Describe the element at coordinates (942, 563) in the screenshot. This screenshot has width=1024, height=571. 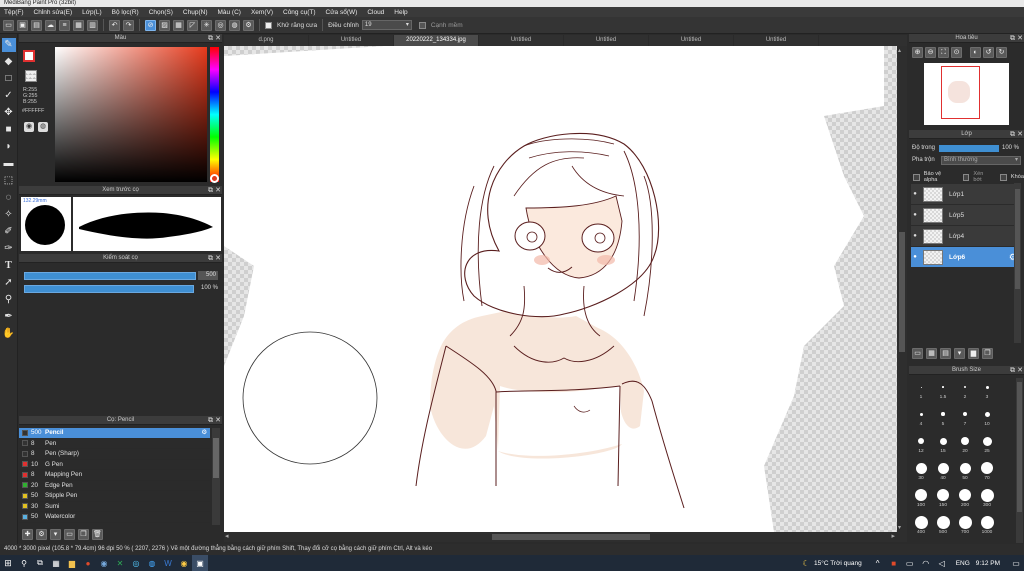
I see `volume-icon: ◁` at that location.